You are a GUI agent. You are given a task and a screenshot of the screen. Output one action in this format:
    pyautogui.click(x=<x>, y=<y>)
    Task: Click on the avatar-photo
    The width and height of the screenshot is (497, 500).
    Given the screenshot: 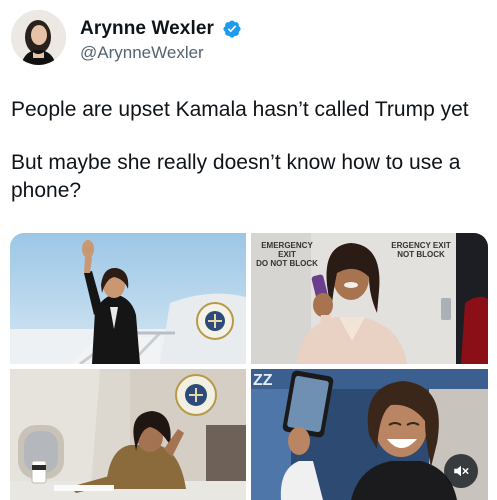 What is the action you would take?
    pyautogui.click(x=38, y=37)
    